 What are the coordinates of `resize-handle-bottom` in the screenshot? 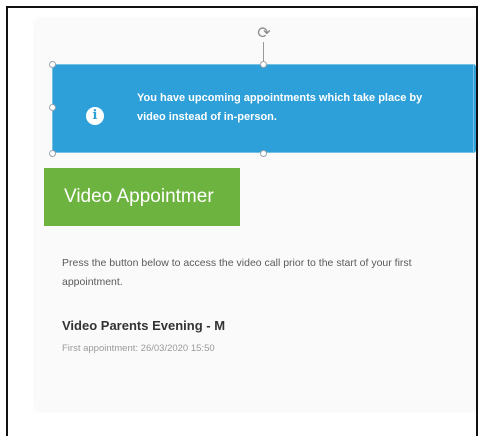 It's located at (263, 153).